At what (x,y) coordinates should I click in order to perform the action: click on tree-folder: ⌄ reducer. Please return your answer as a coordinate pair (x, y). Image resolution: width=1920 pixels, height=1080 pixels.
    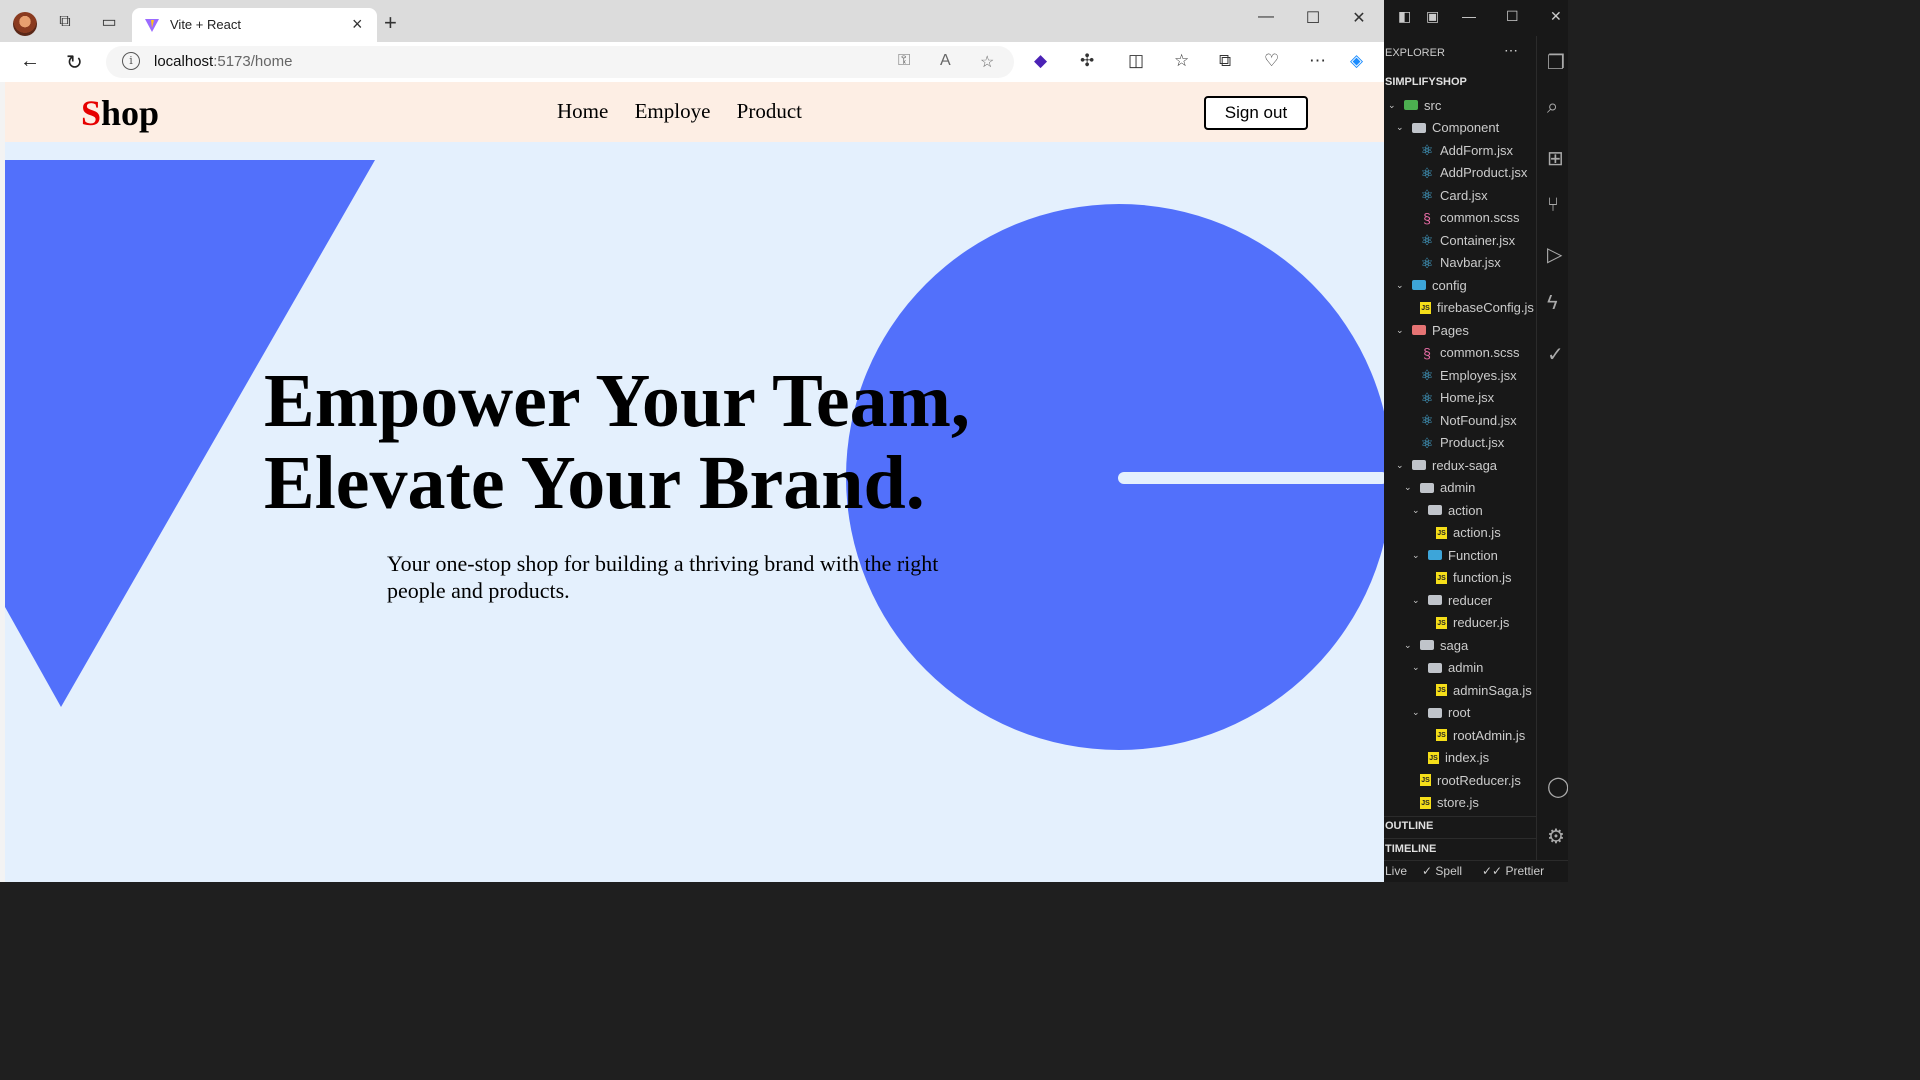
    Looking at the image, I should click on (1452, 600).